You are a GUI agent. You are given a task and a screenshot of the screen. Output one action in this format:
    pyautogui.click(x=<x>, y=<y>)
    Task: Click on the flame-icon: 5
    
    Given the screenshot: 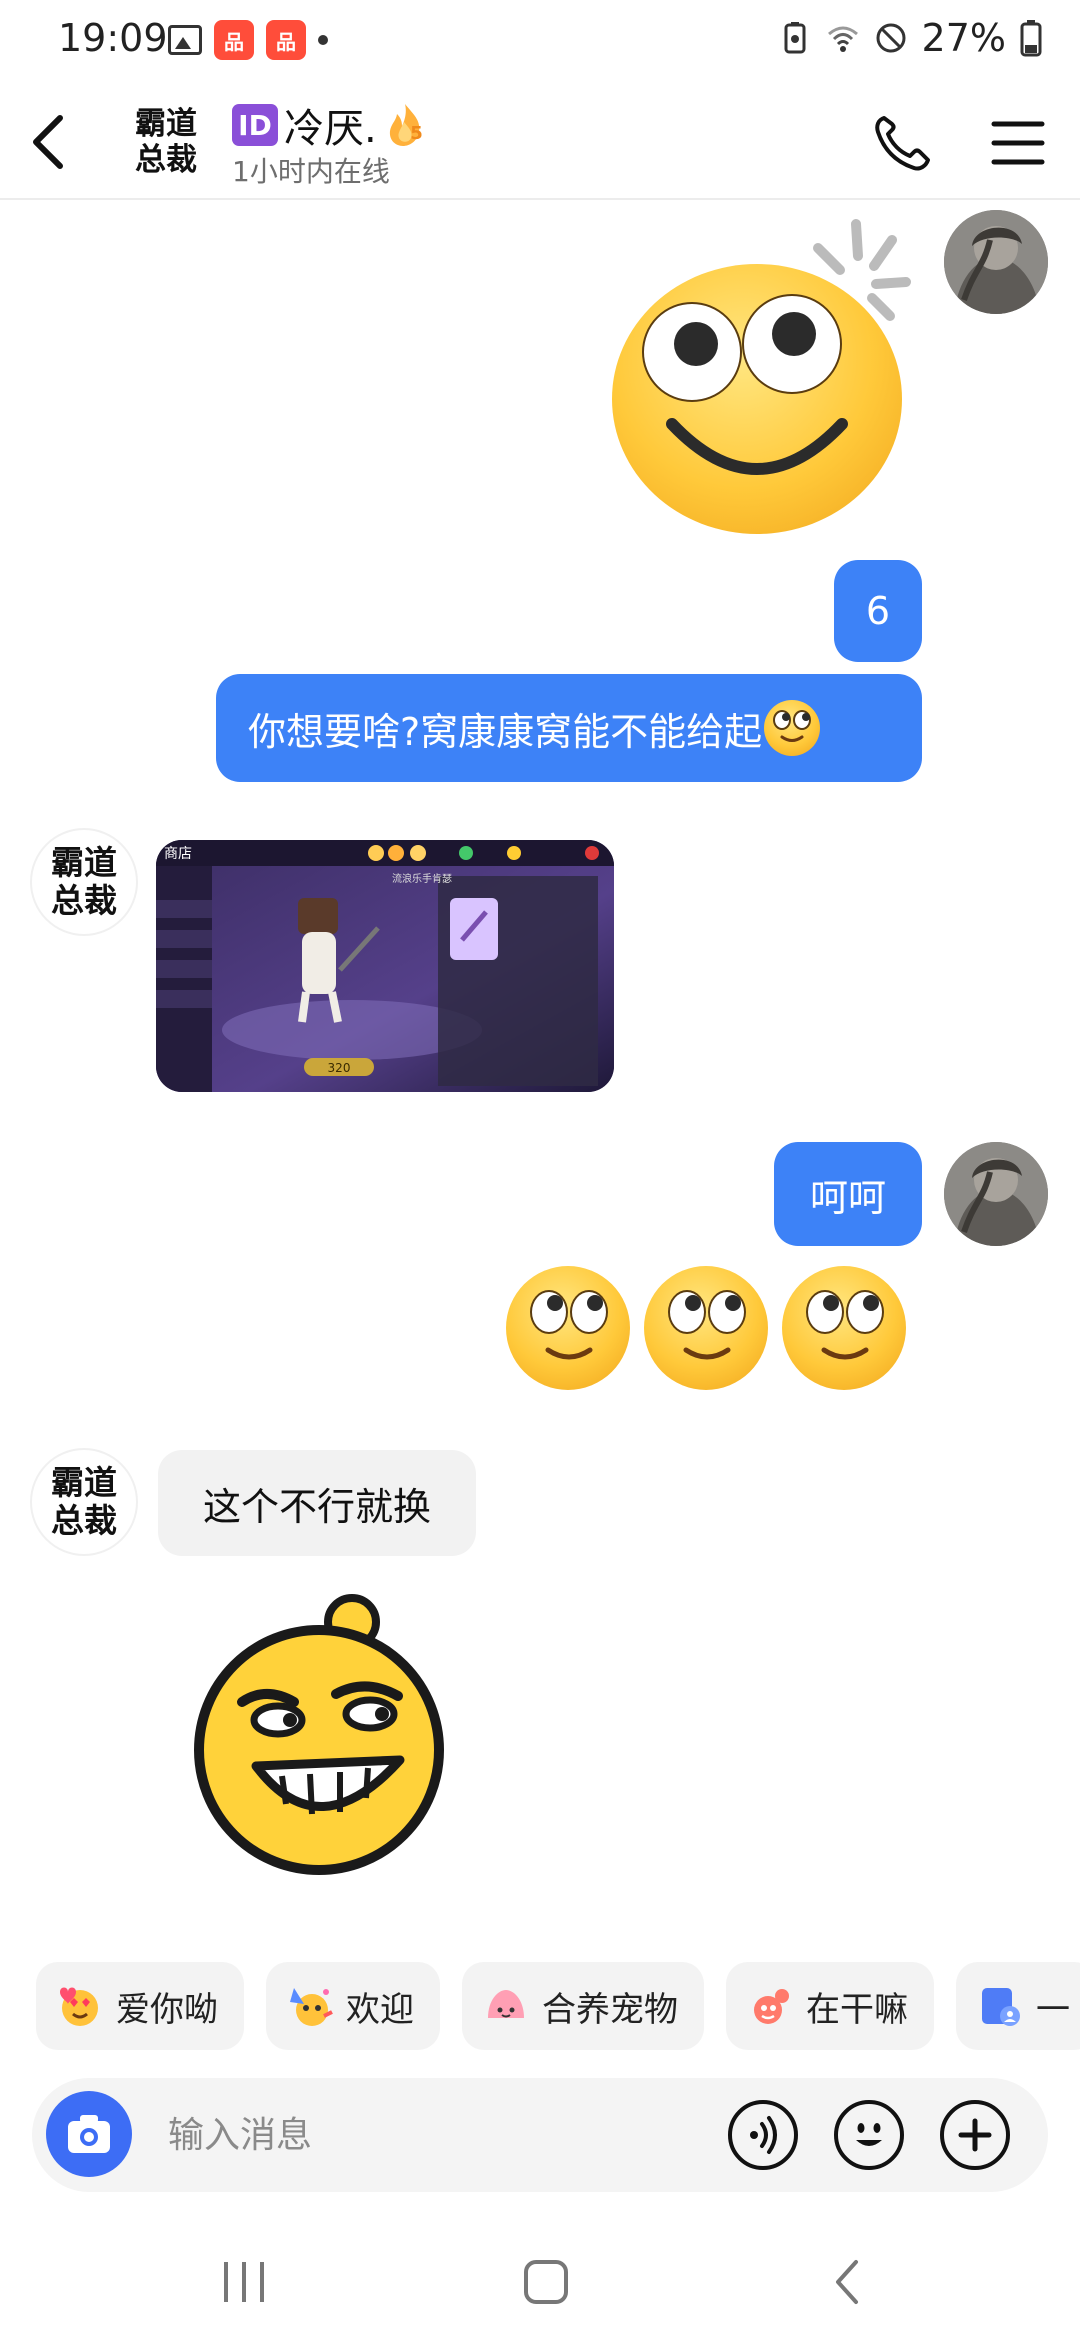 What is the action you would take?
    pyautogui.click(x=405, y=125)
    